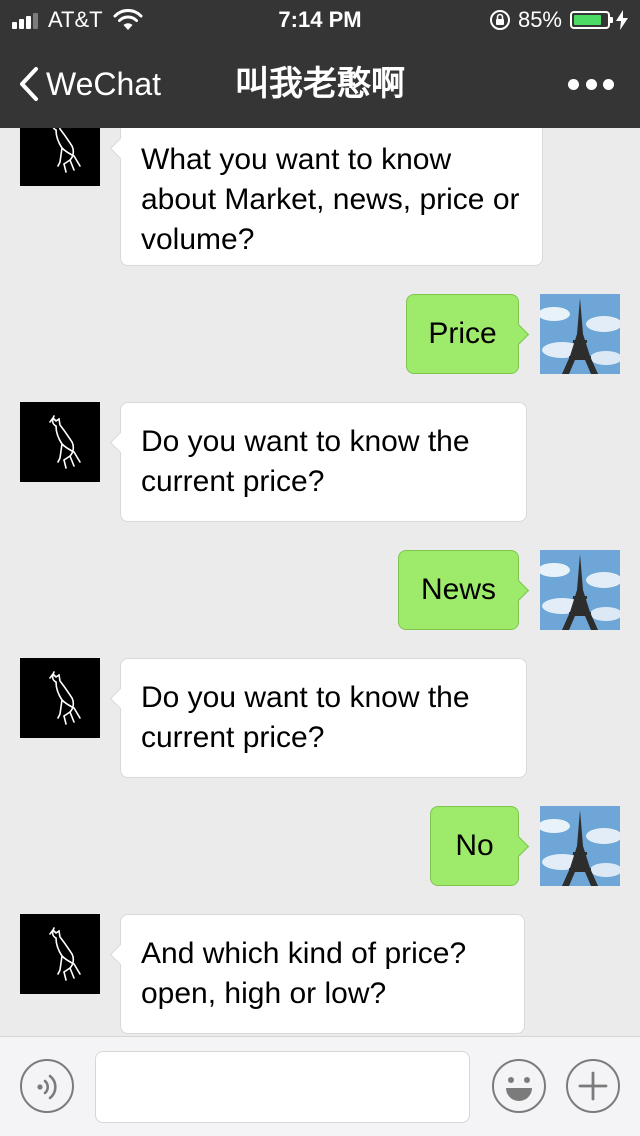  I want to click on message-input, so click(282, 1087).